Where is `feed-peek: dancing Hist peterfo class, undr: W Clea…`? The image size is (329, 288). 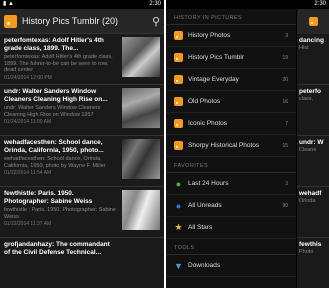
feed-peek: dancing Hist peterfo class, undr: W Clea… is located at coordinates (312, 148).